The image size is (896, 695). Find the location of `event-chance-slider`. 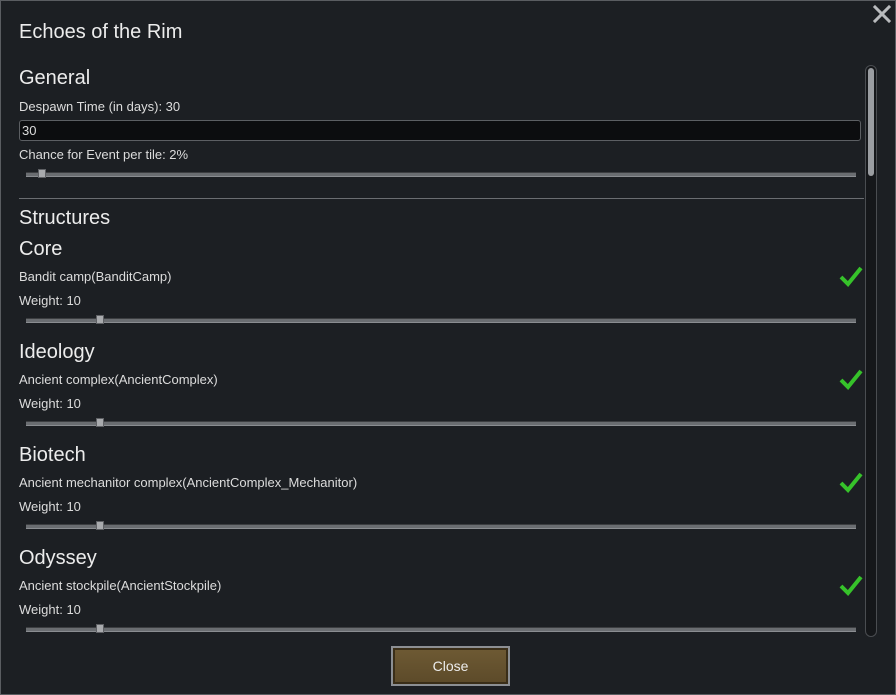

event-chance-slider is located at coordinates (441, 174).